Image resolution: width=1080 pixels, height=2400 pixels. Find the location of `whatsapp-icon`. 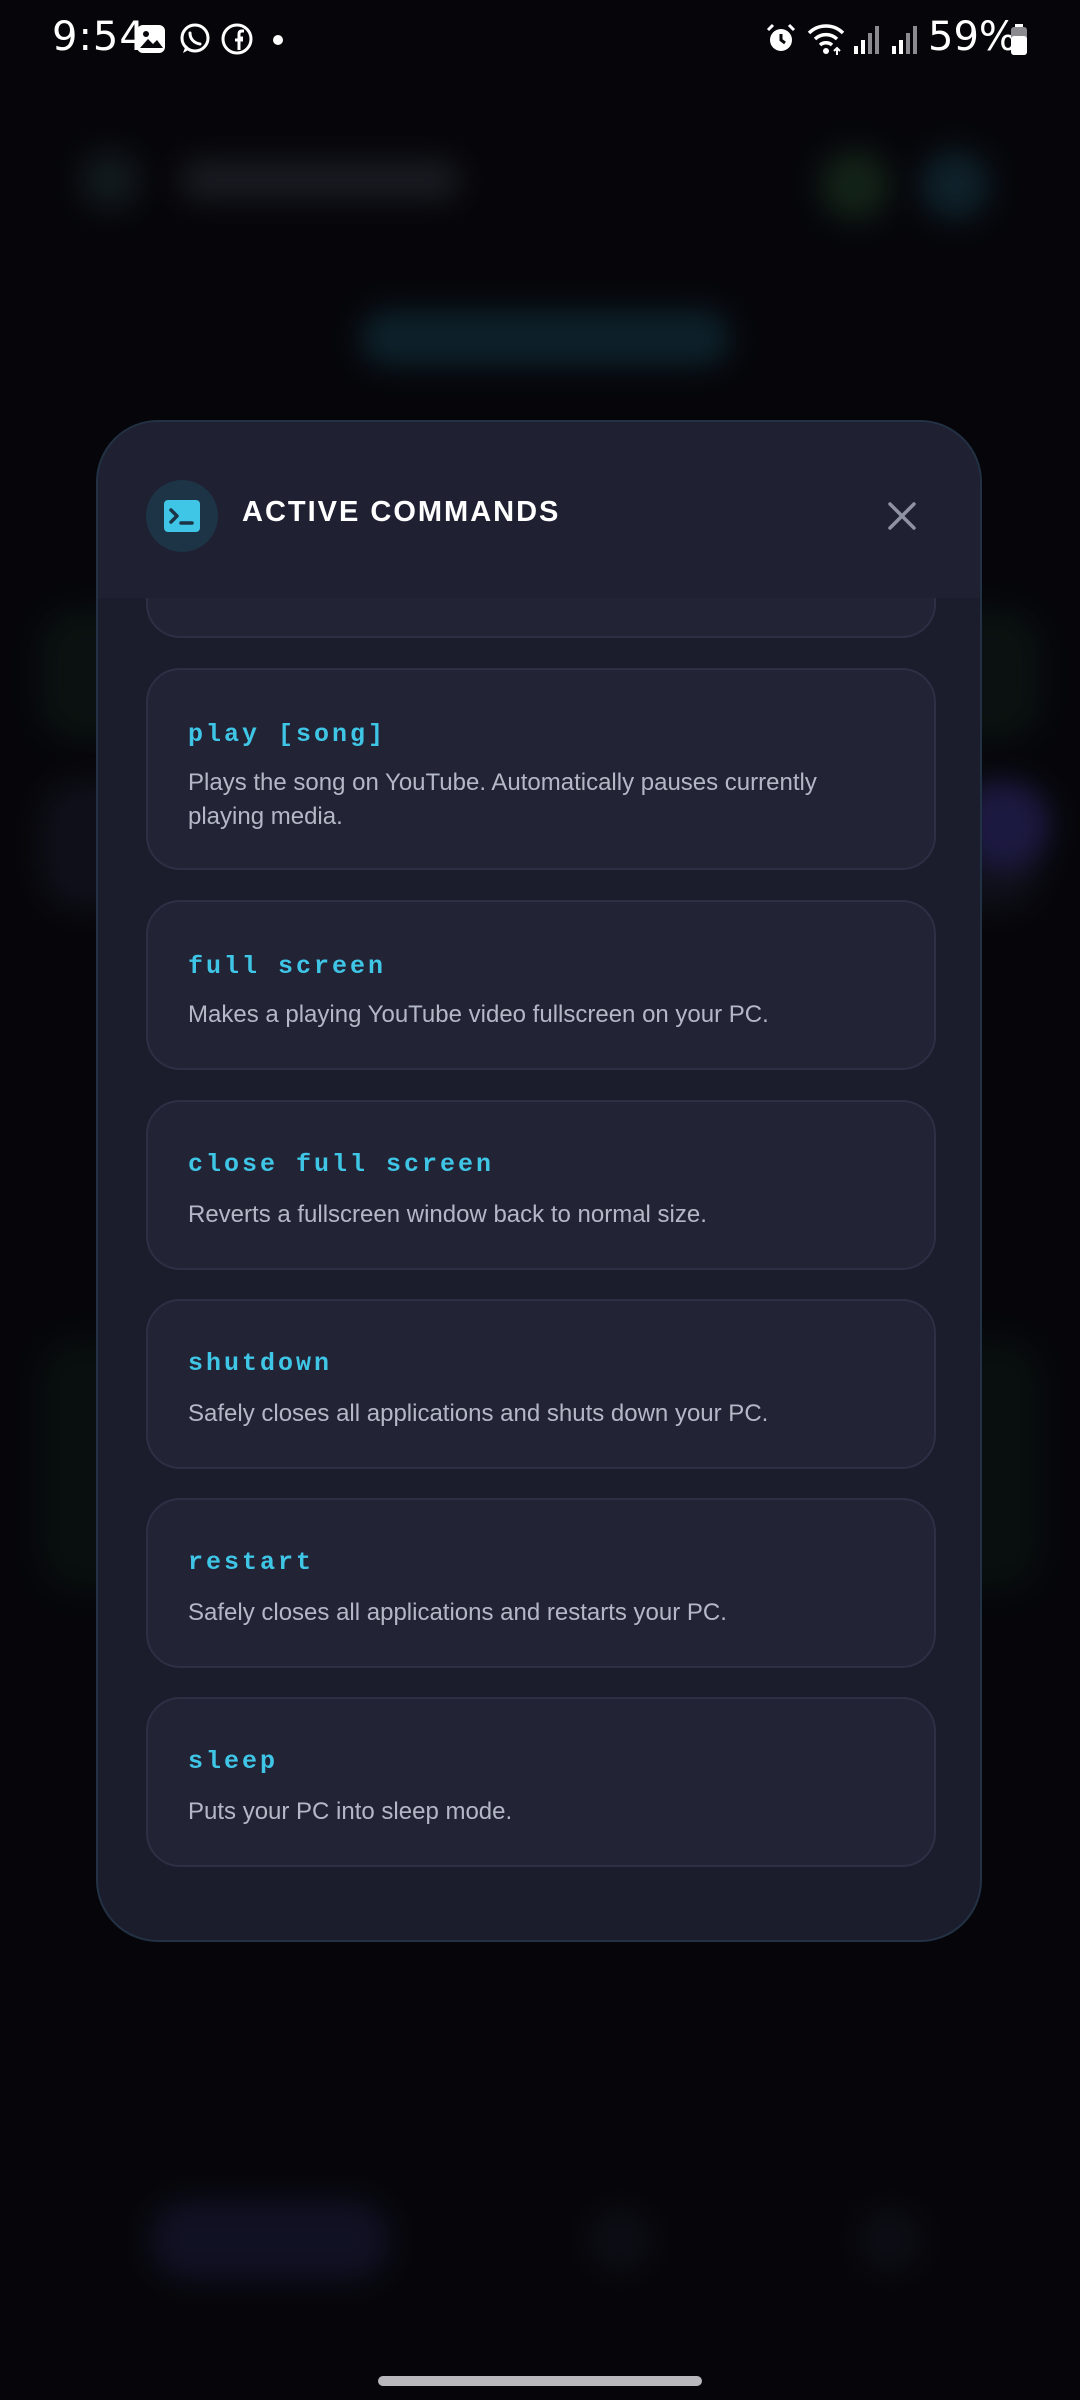

whatsapp-icon is located at coordinates (195, 38).